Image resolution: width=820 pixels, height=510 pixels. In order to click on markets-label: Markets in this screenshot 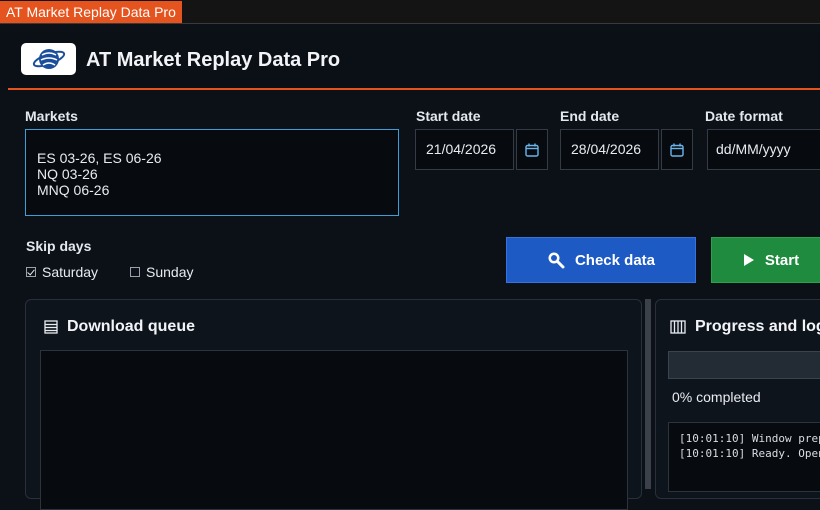, I will do `click(51, 116)`.